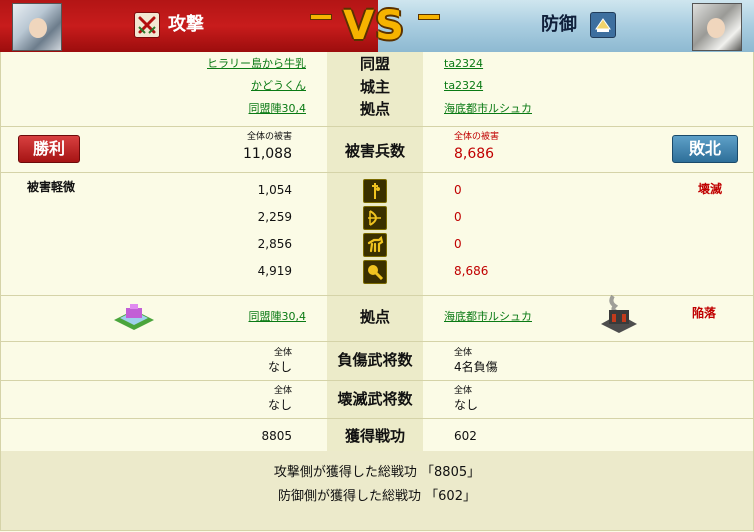  Describe the element at coordinates (463, 64) in the screenshot. I see `defender-alliance-link: ta2324` at that location.